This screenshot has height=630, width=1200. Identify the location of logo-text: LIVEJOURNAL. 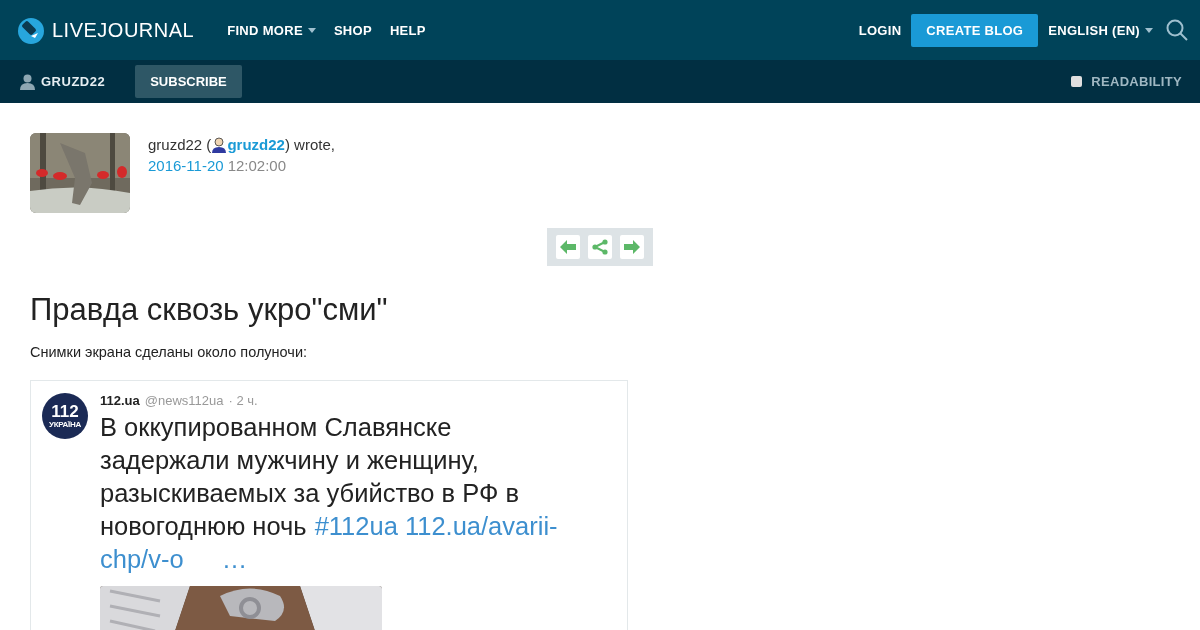
(123, 30).